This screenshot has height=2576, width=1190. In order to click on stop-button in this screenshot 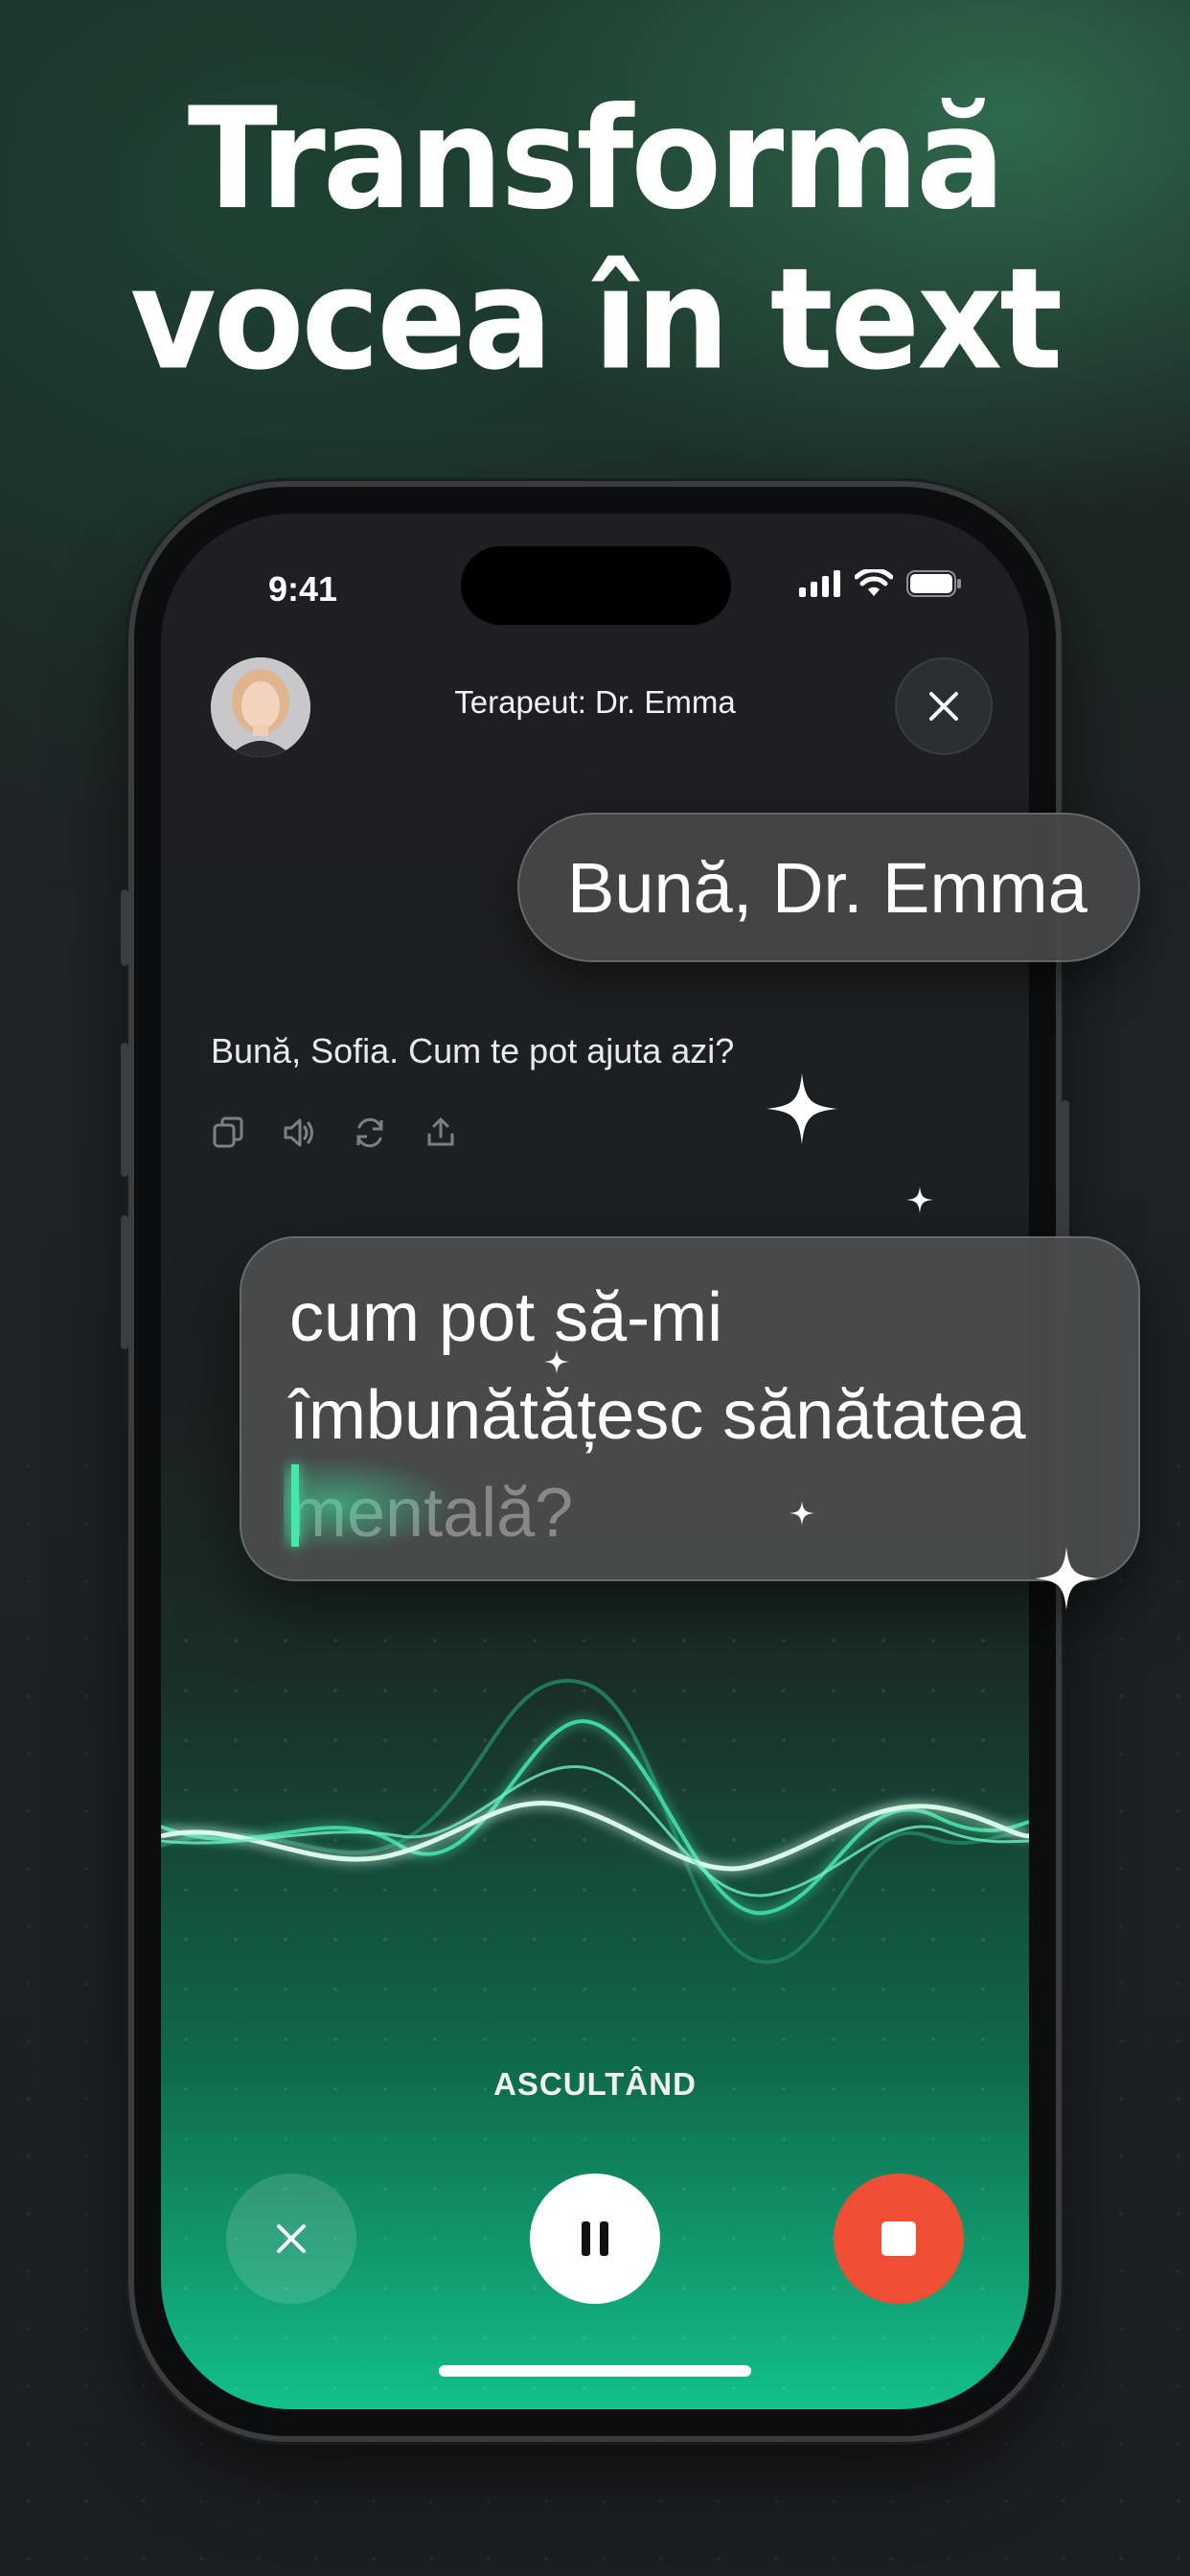, I will do `click(899, 2239)`.